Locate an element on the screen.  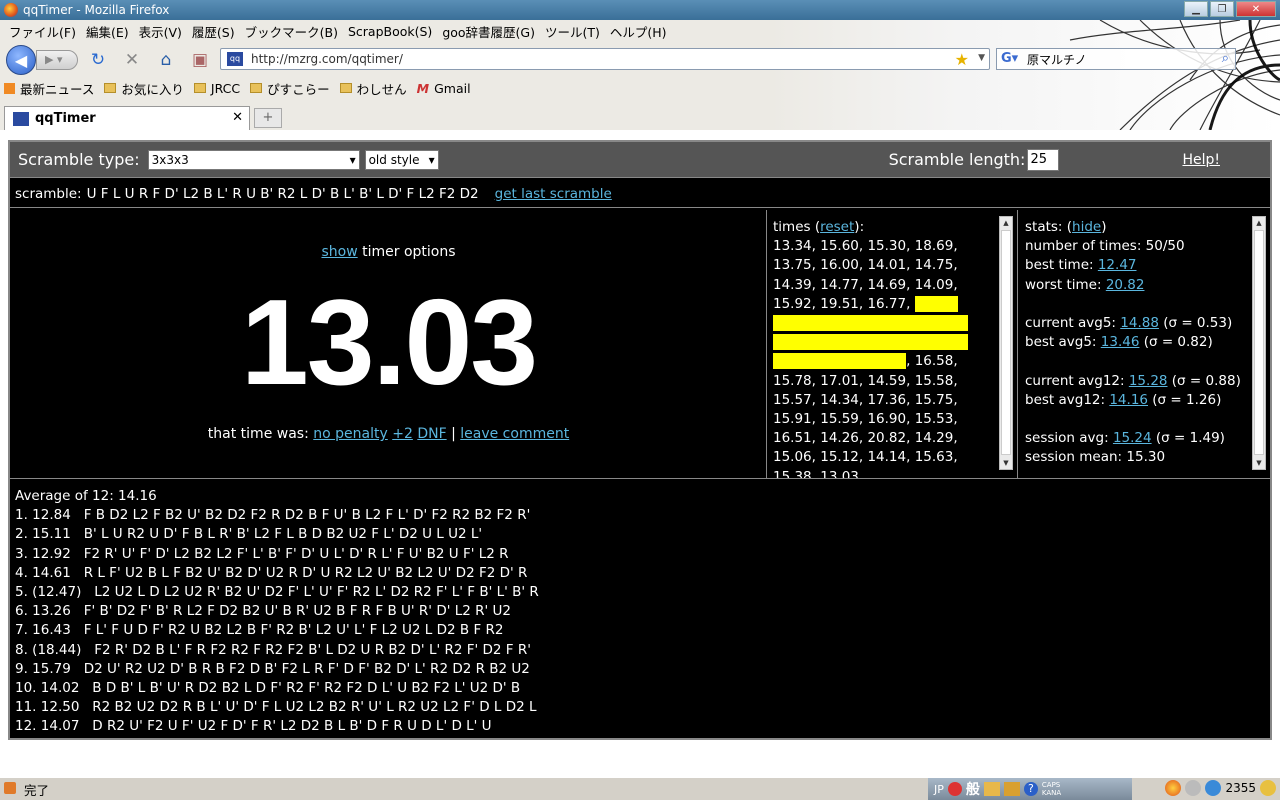
smiley-icon is located at coordinates (1268, 788).